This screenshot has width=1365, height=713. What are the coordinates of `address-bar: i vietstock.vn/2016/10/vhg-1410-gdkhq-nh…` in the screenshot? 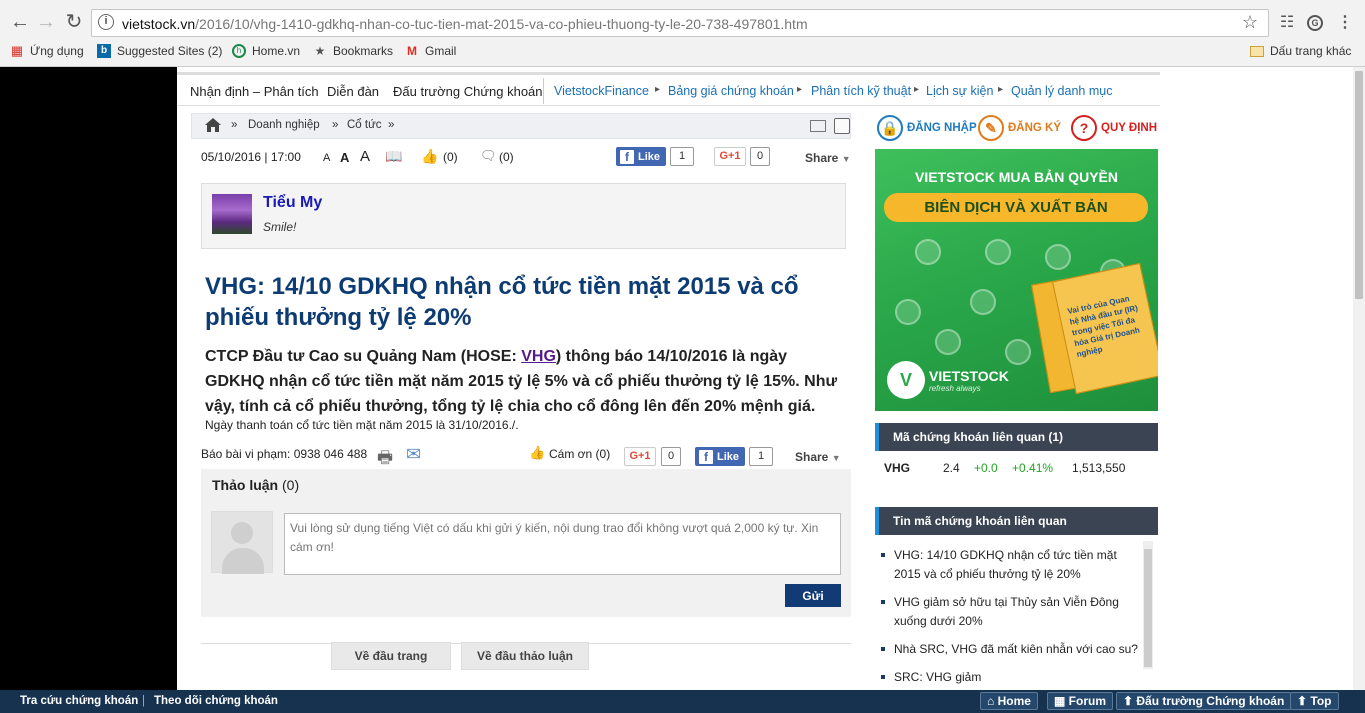 It's located at (680, 23).